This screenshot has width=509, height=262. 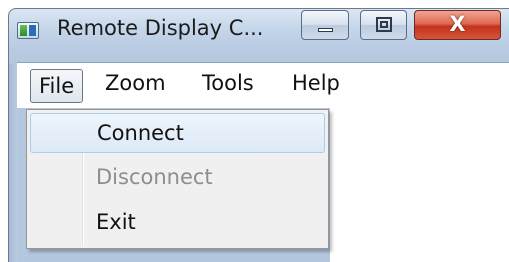 I want to click on maximize-button, so click(x=383, y=25).